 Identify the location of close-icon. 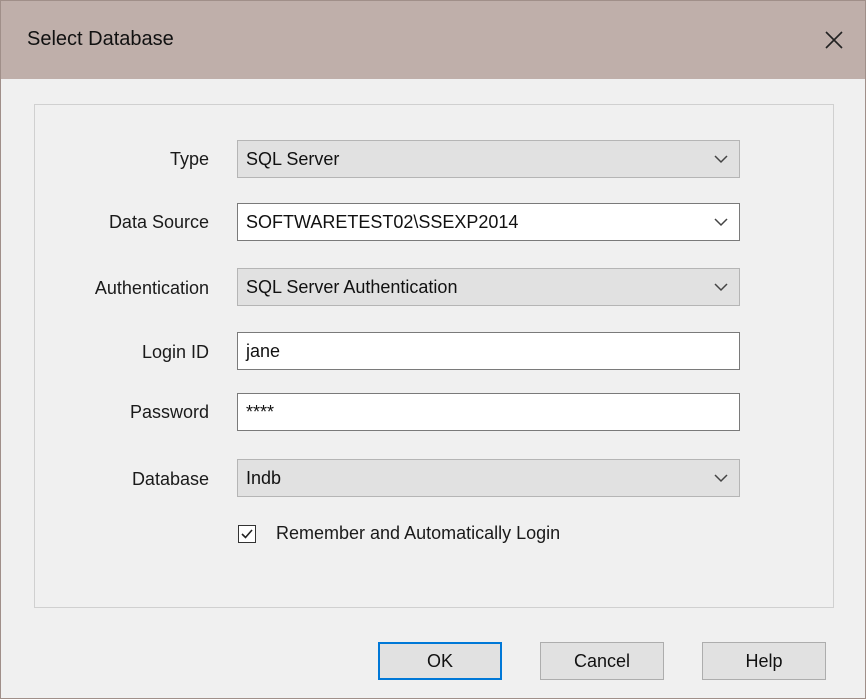
(834, 40).